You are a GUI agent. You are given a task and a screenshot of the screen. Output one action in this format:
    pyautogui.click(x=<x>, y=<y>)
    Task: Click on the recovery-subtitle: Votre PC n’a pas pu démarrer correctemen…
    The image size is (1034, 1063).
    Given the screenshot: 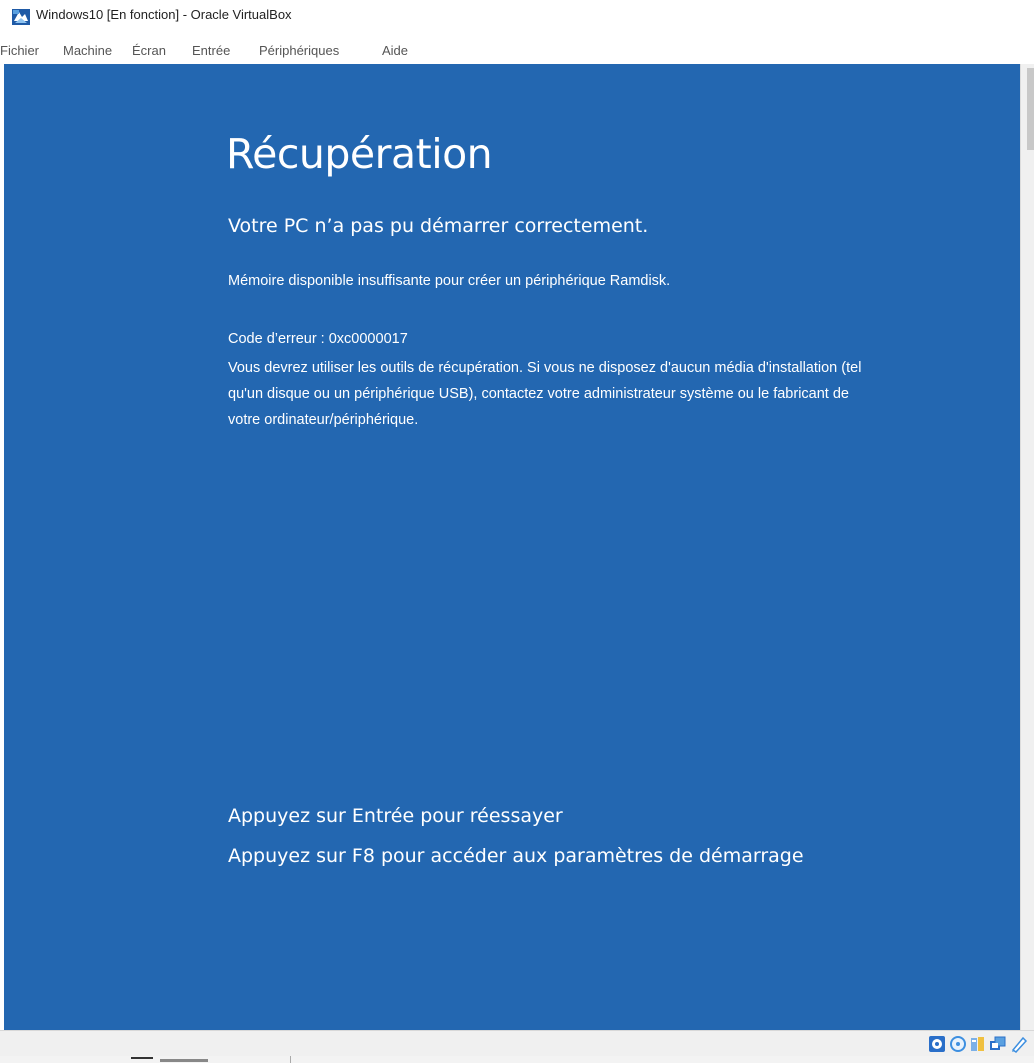 What is the action you would take?
    pyautogui.click(x=438, y=226)
    